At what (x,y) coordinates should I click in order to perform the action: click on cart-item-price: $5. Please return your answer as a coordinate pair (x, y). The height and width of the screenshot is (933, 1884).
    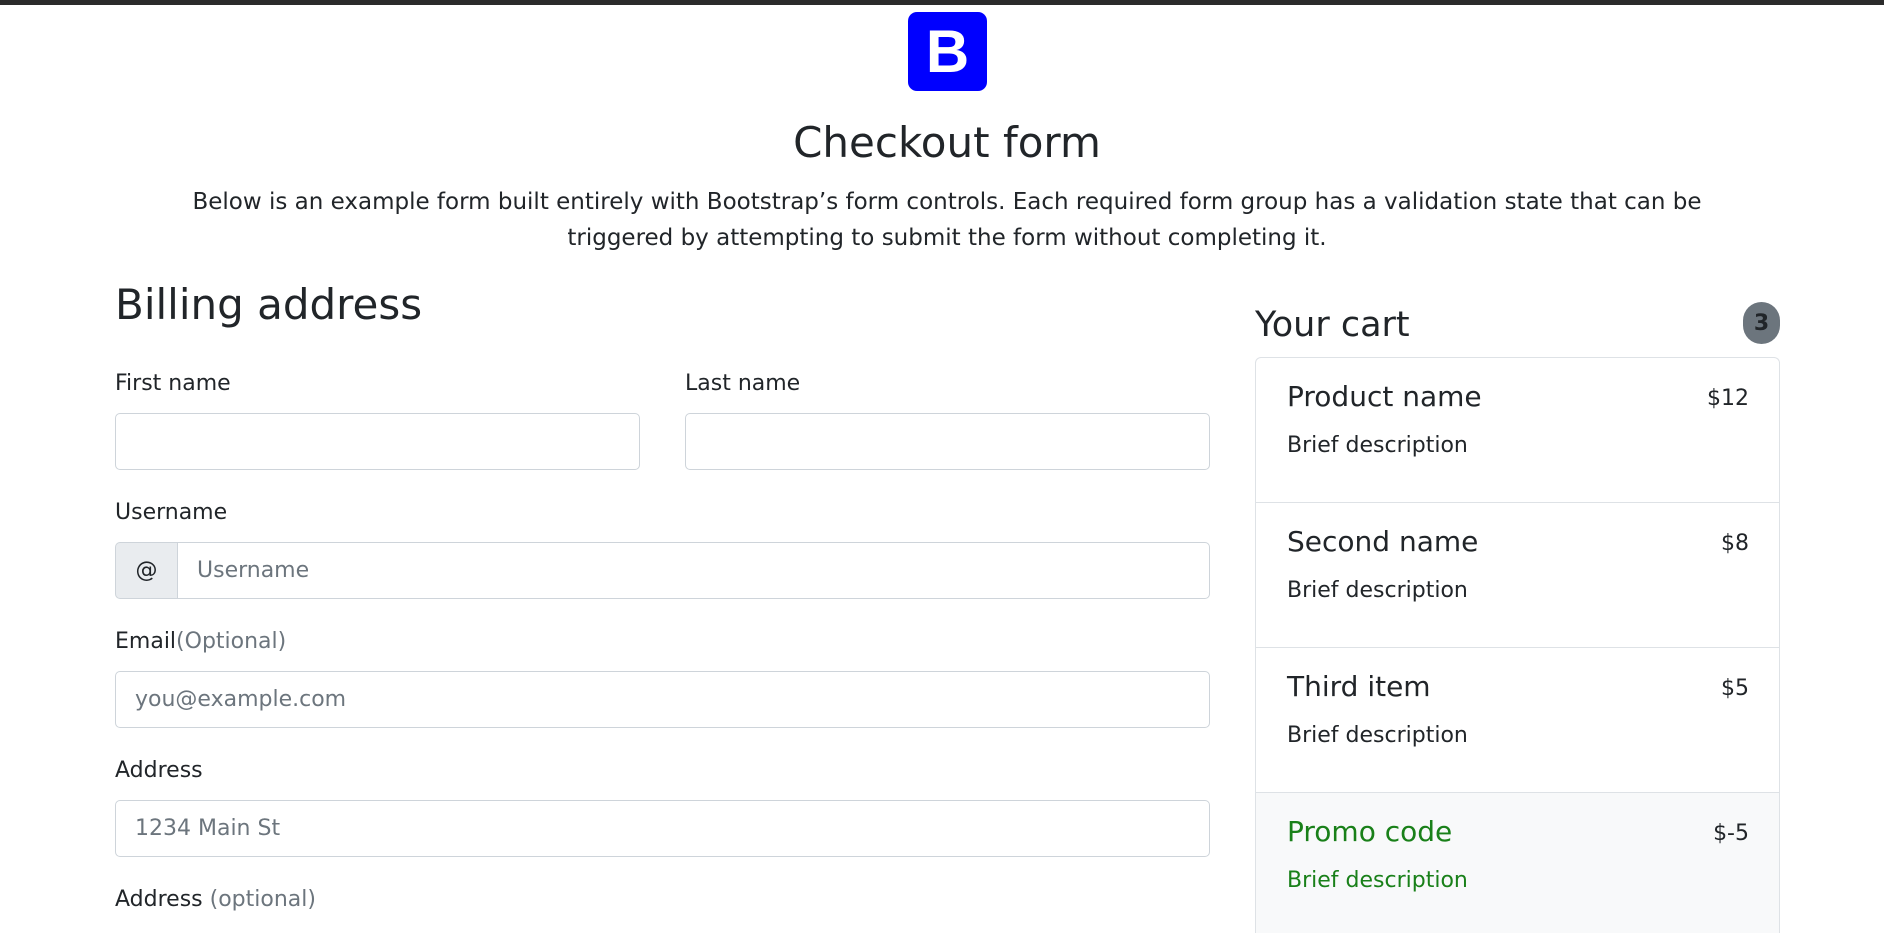
    Looking at the image, I should click on (1735, 688).